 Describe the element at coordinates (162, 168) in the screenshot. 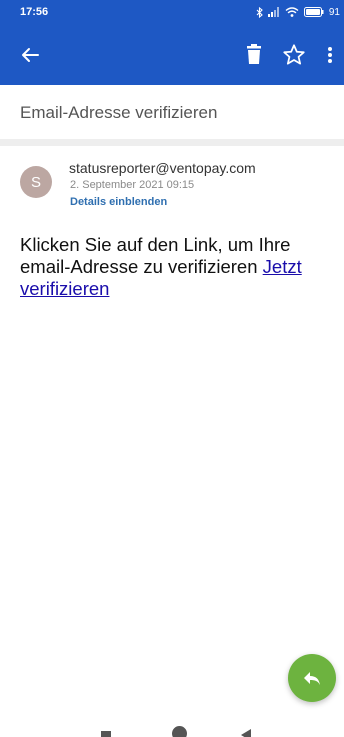

I see `sender-address: statusreporter@ventopay.com` at that location.